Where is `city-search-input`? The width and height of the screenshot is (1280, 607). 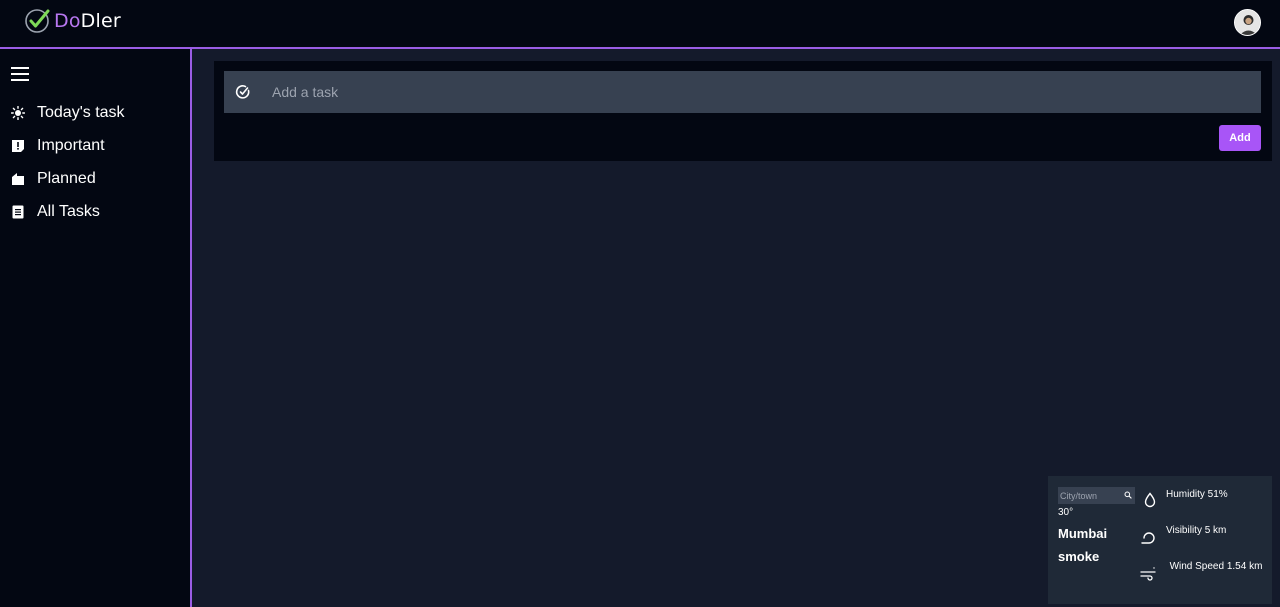 city-search-input is located at coordinates (1090, 495).